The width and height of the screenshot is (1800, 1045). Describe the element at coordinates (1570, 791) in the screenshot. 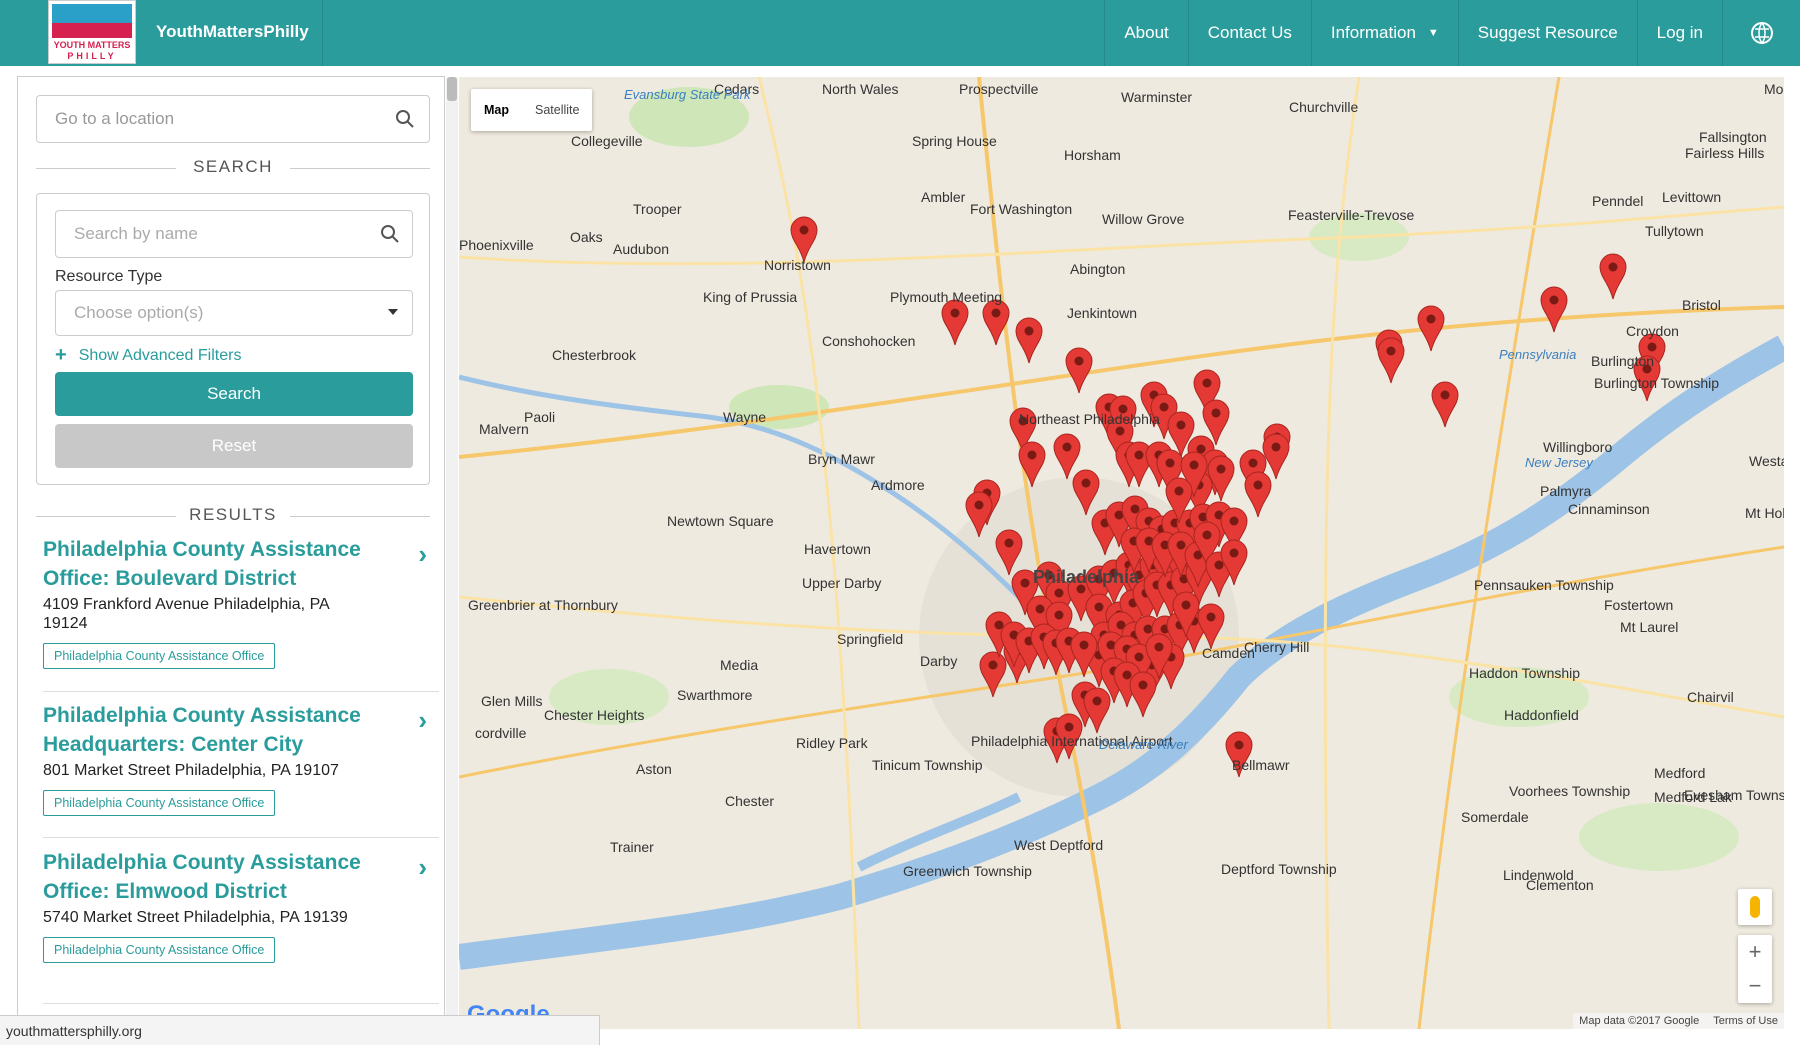

I see `map-place-label: Voorhees Township` at that location.